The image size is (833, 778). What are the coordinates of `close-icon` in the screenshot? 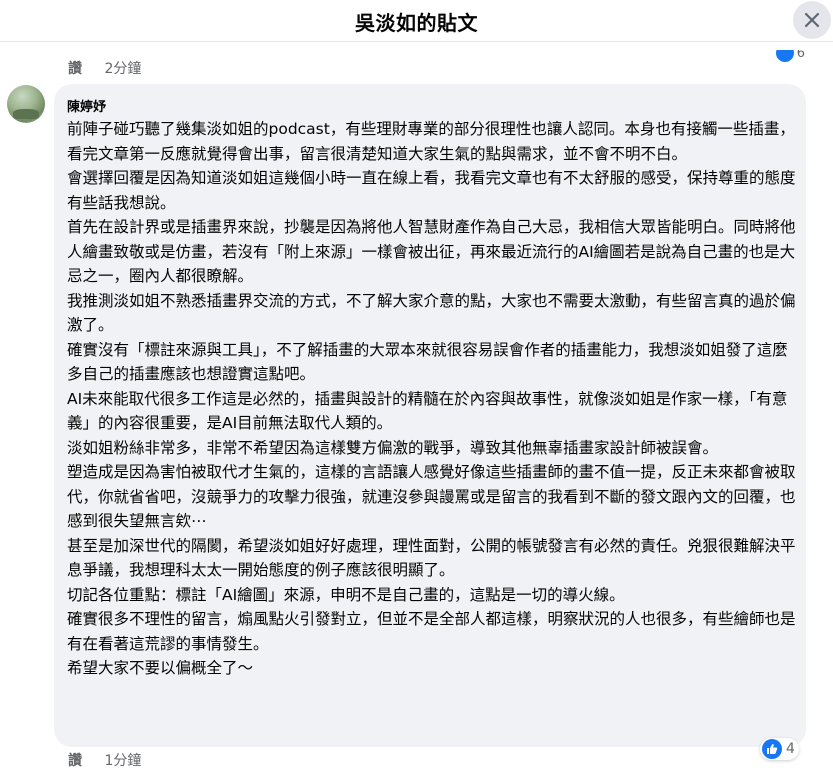 It's located at (812, 20).